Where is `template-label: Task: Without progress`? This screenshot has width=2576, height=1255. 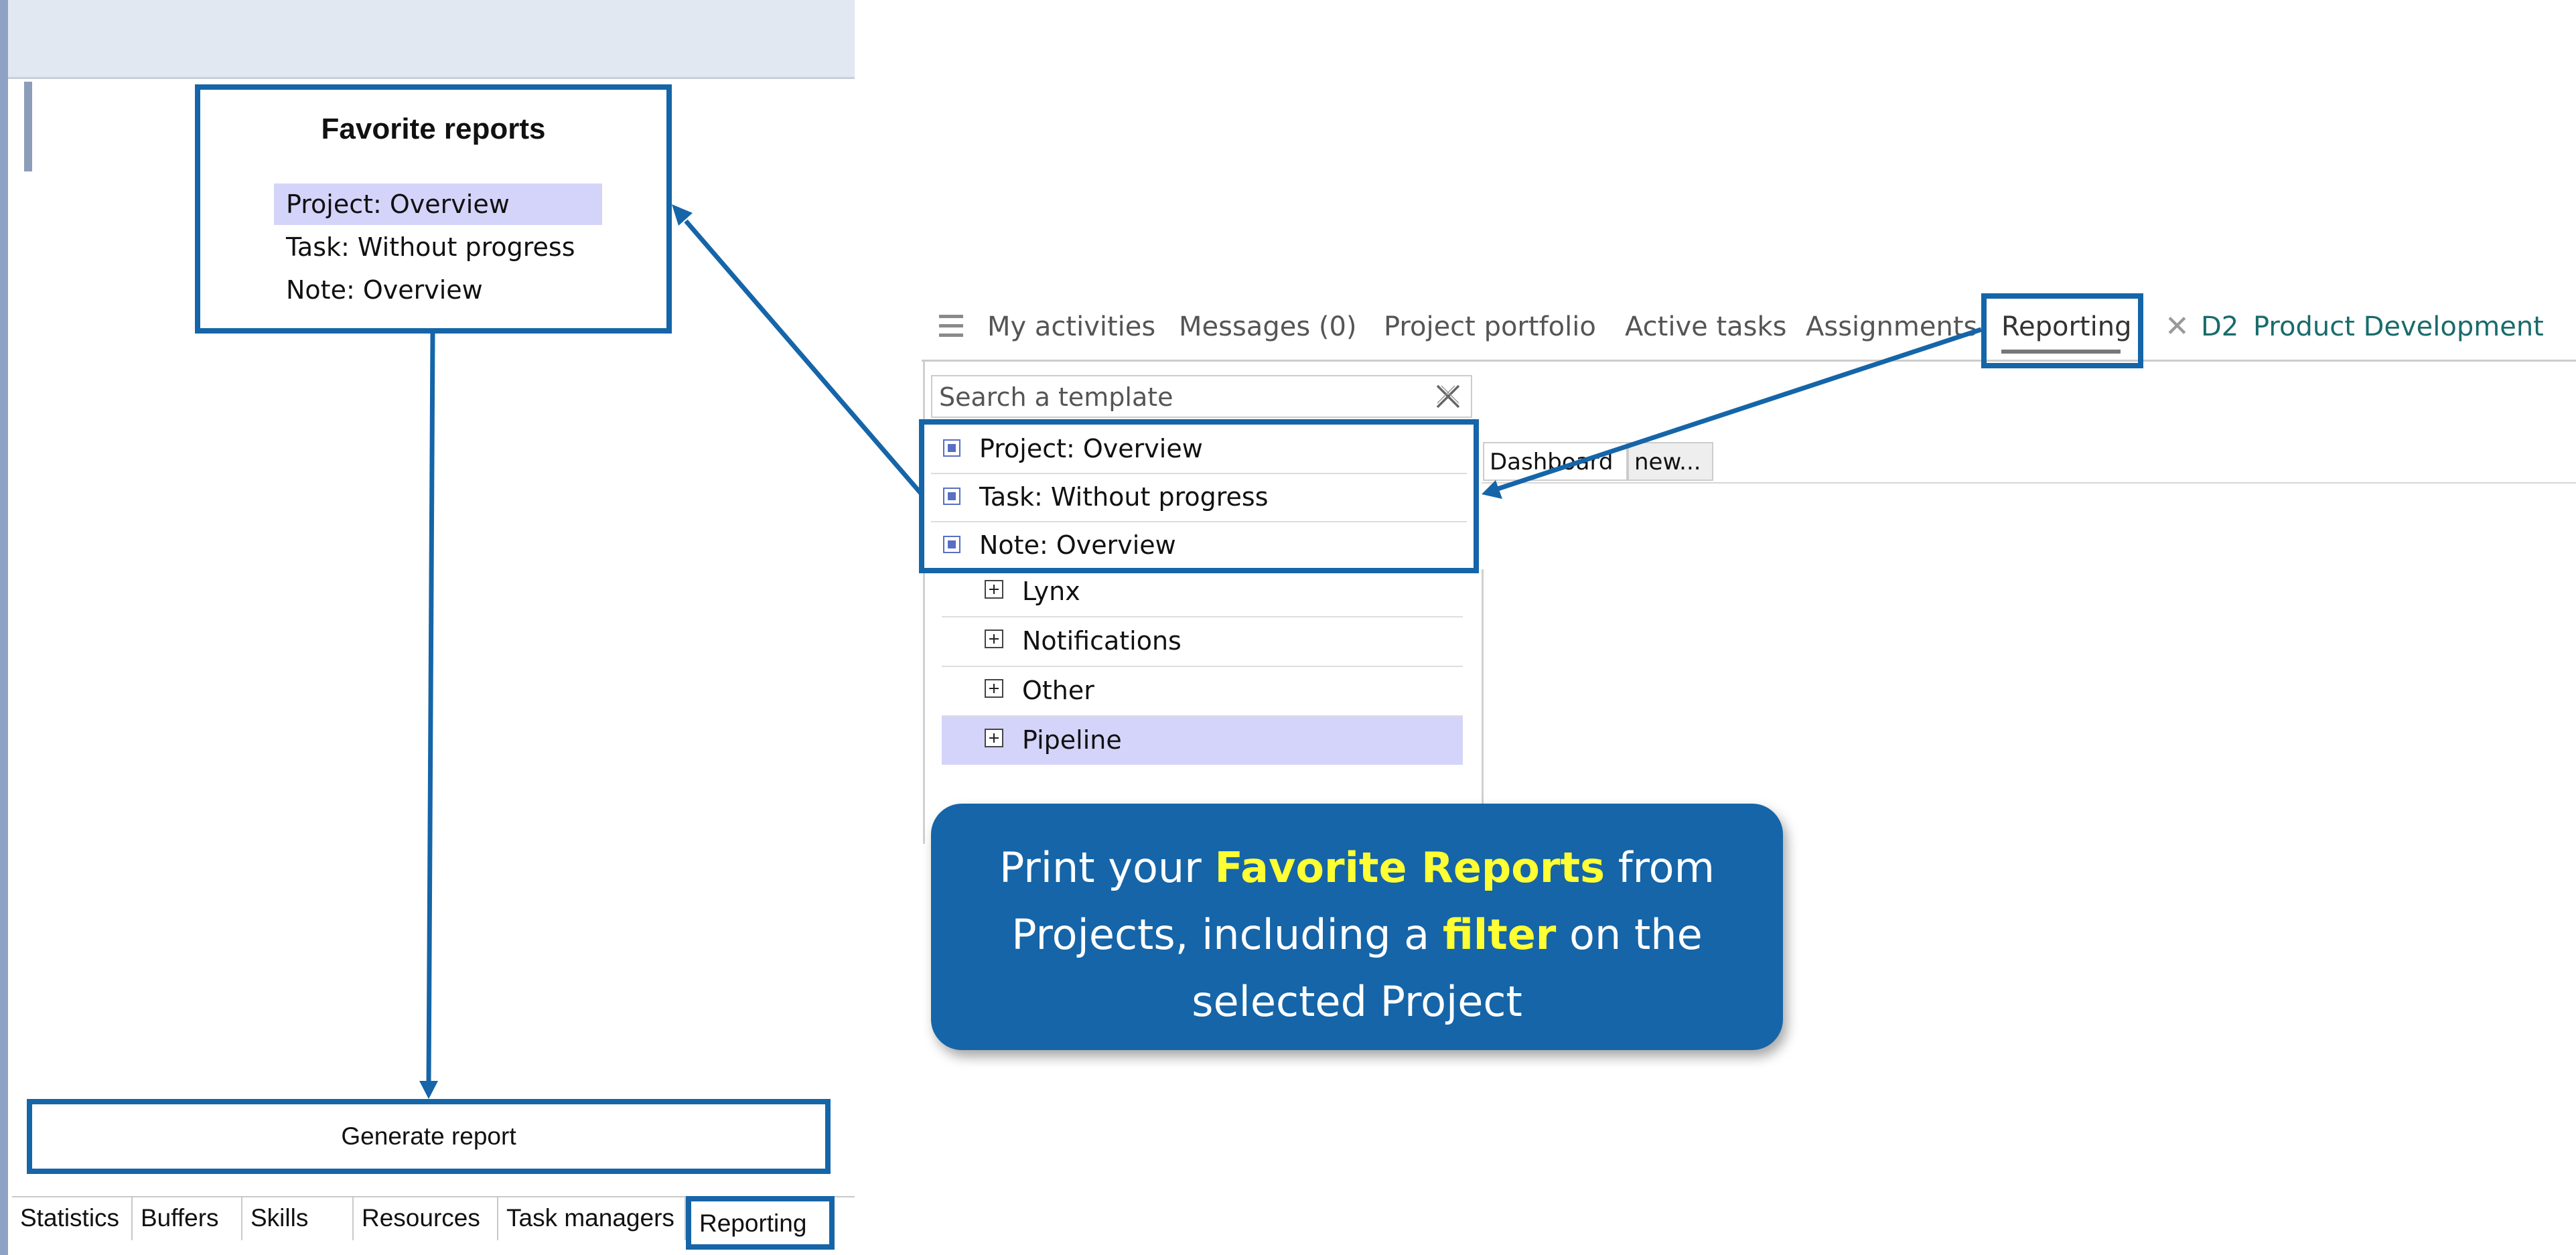 template-label: Task: Without progress is located at coordinates (1124, 497).